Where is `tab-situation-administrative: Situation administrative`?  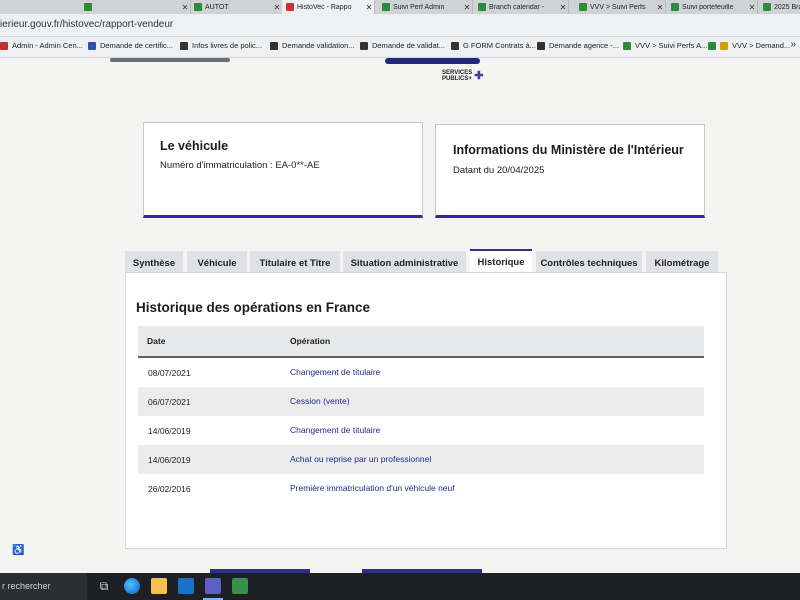
tab-situation-administrative: Situation administrative is located at coordinates (404, 262).